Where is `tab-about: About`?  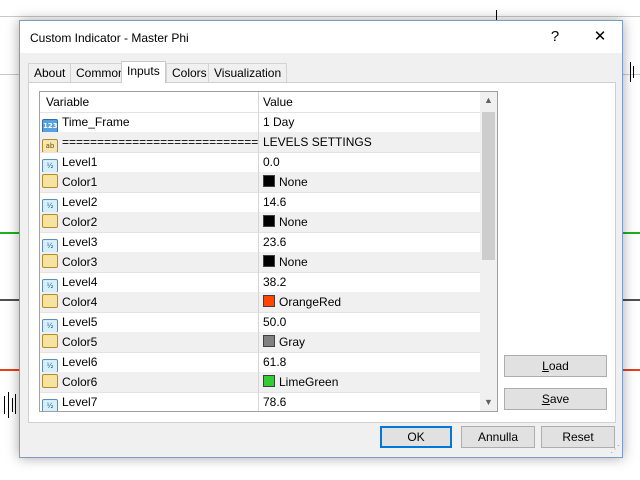
tab-about: About is located at coordinates (50, 72).